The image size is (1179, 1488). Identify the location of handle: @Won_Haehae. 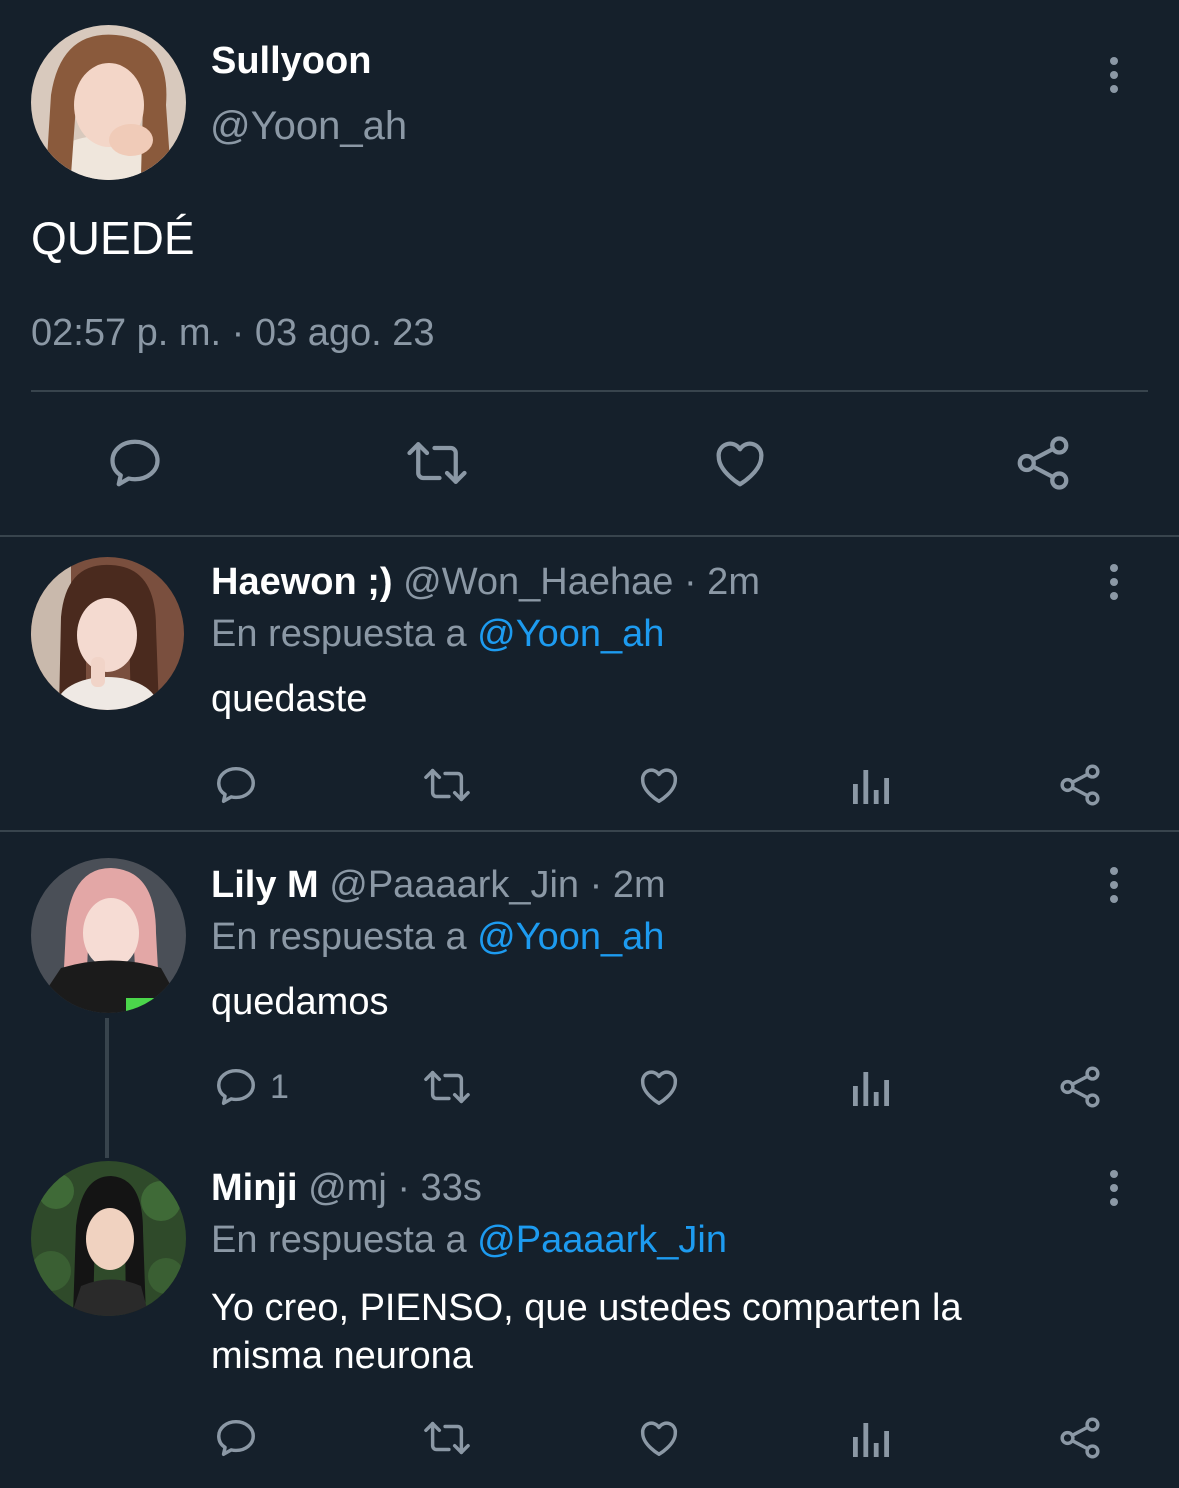
(538, 582).